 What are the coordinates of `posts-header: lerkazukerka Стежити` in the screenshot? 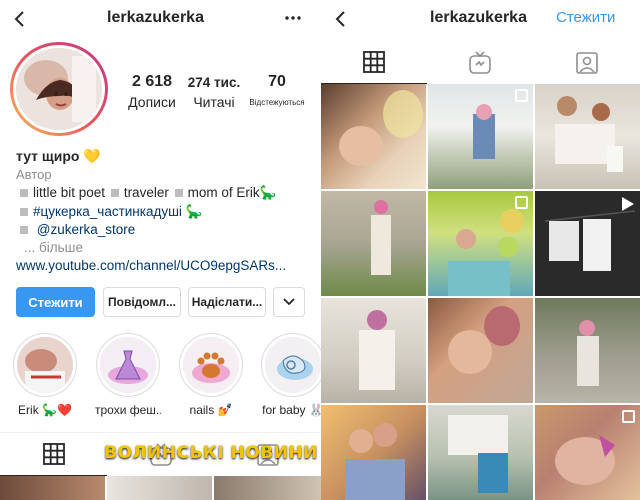 It's located at (480, 19).